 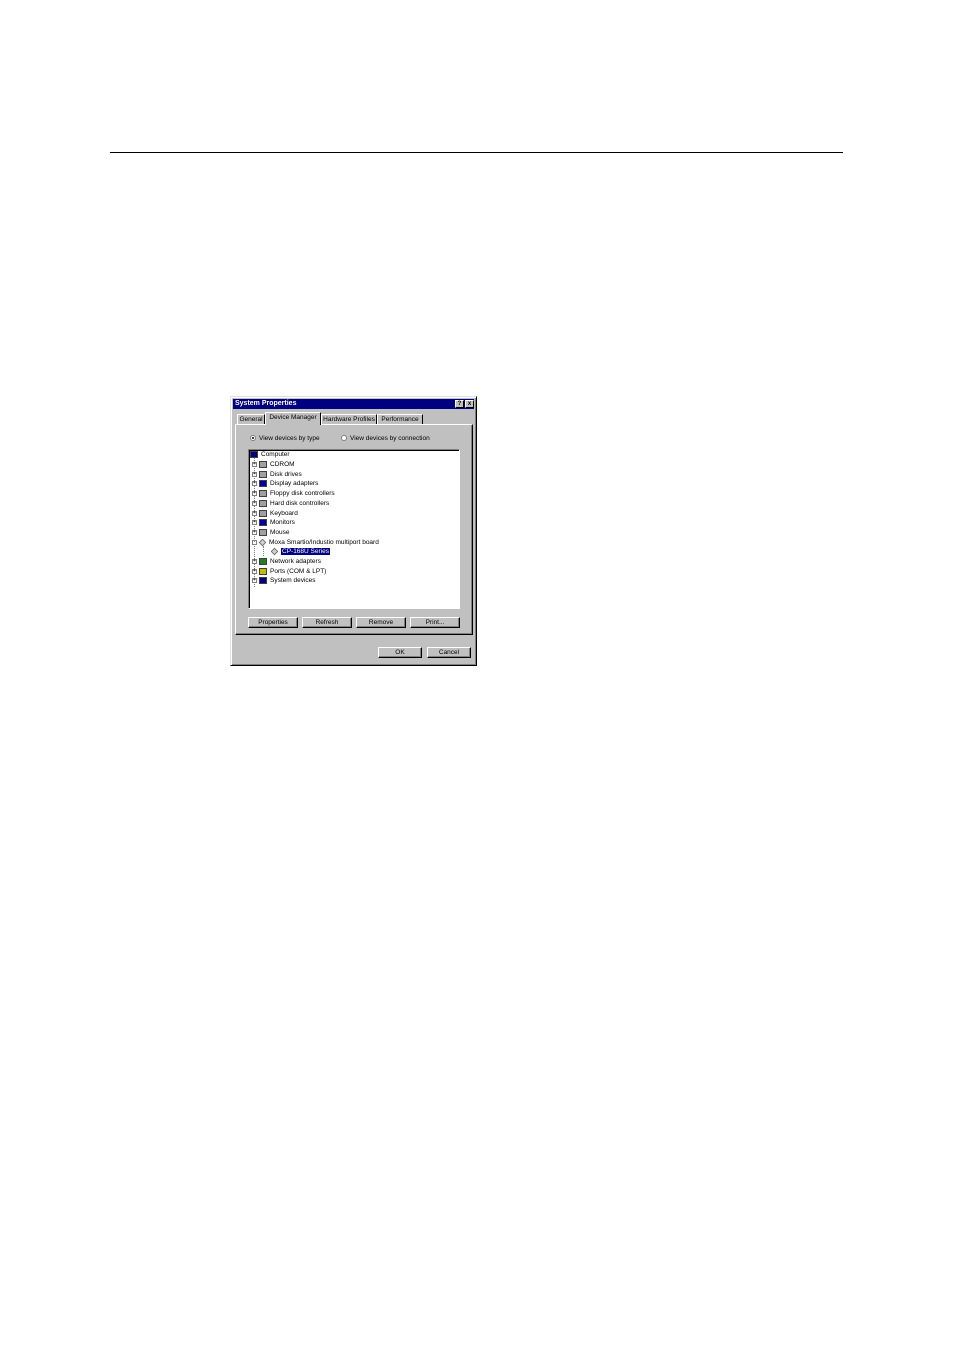 I want to click on tree-item-label: Floppy disk controllers, so click(x=302, y=494).